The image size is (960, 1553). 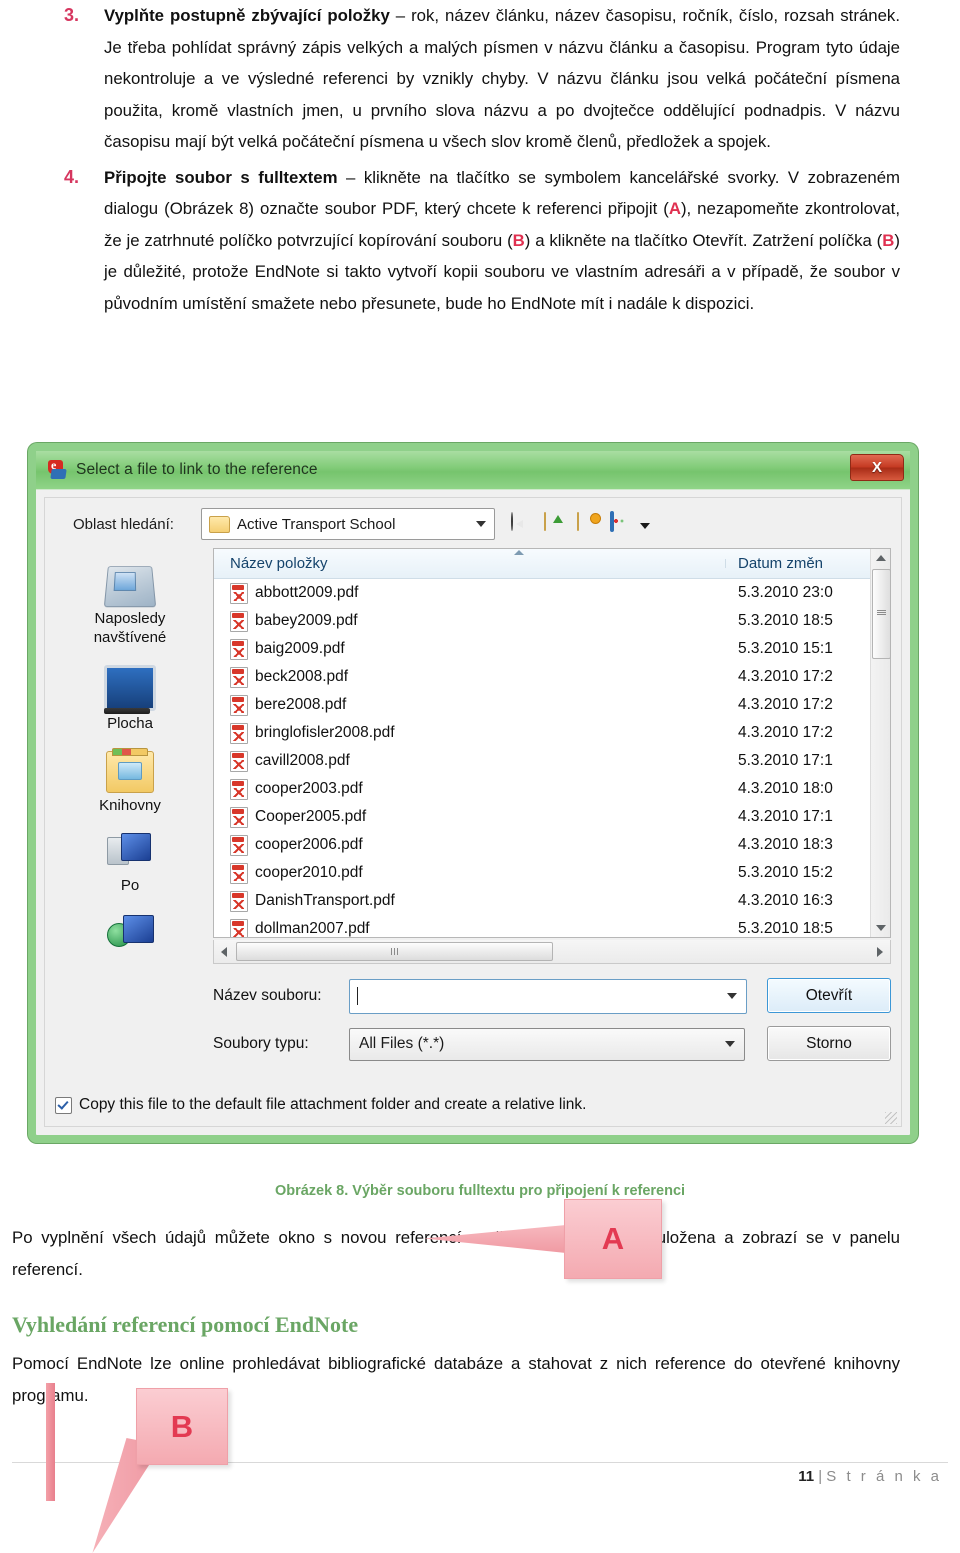 I want to click on table-row: cooper2010.pdf 5.3.2010 15:2, so click(x=552, y=873).